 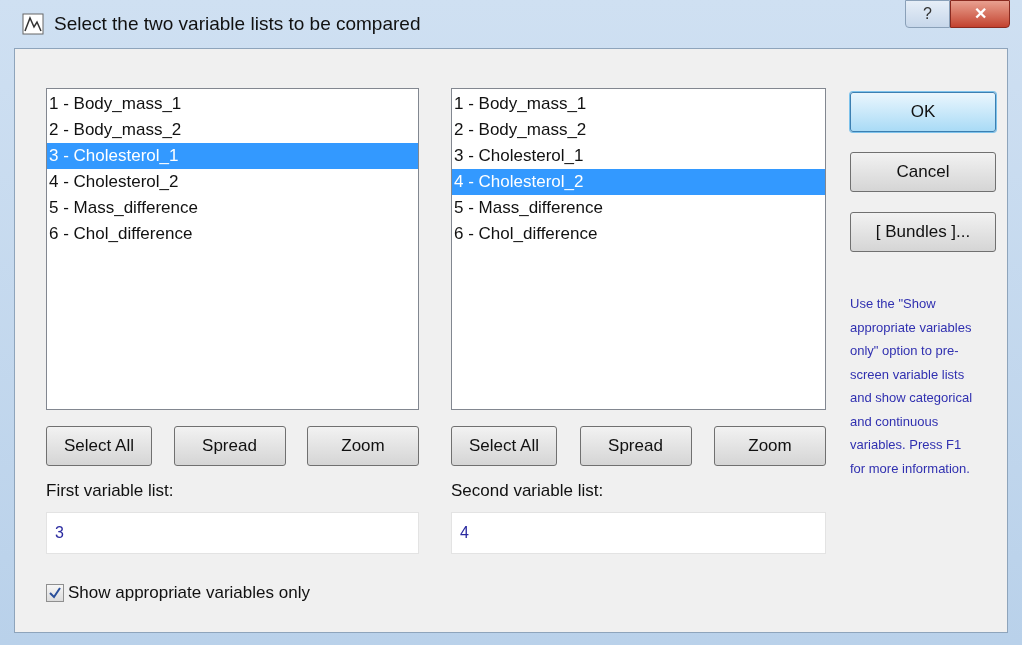 What do you see at coordinates (923, 172) in the screenshot?
I see `dialog-button: Cancel` at bounding box center [923, 172].